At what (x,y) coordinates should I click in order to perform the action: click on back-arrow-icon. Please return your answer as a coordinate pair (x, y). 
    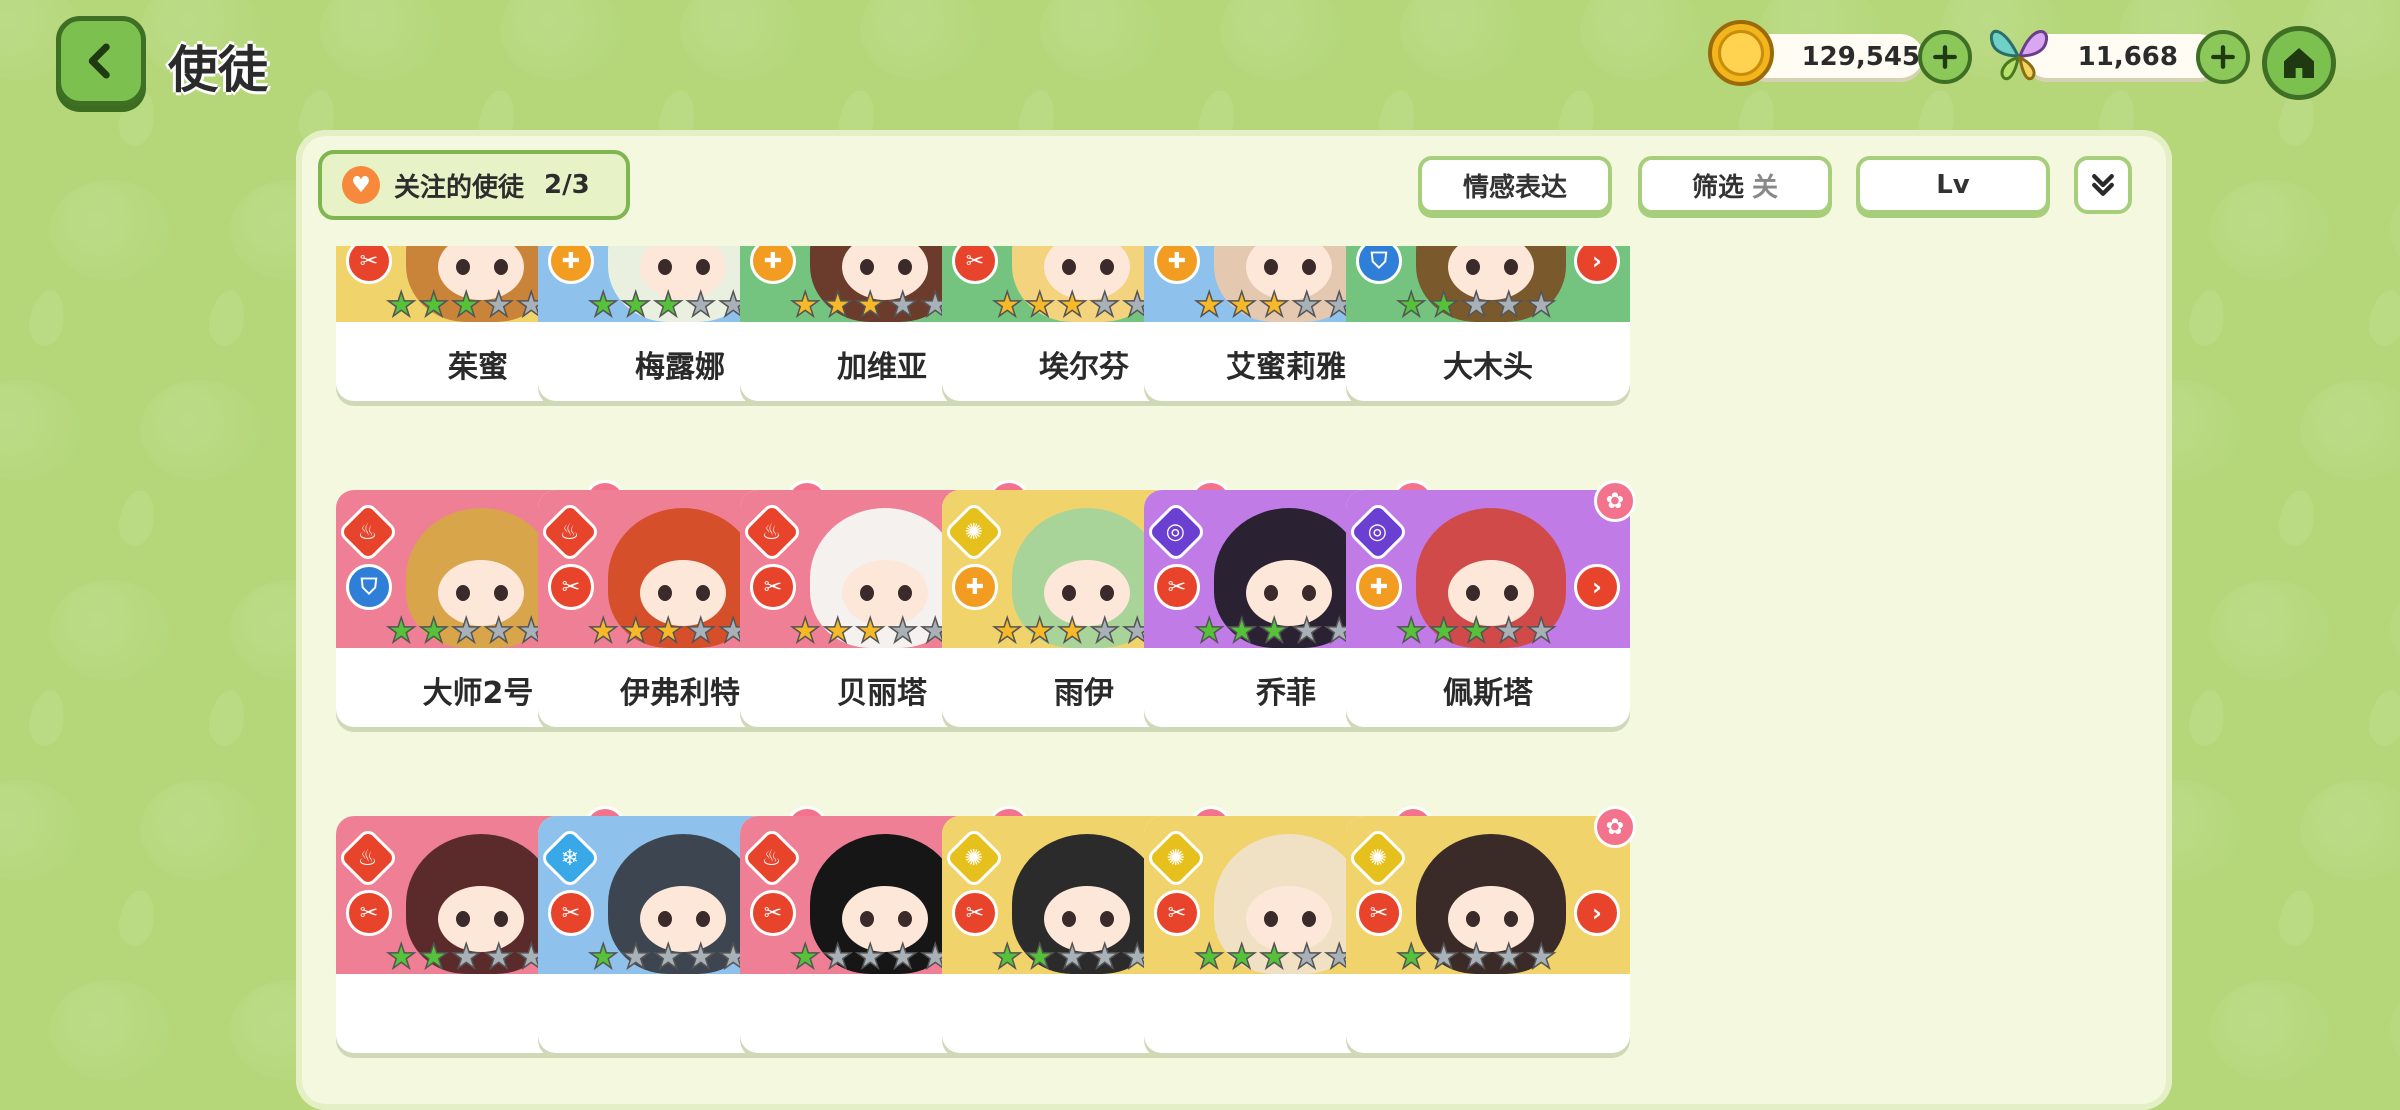
    Looking at the image, I should click on (99, 61).